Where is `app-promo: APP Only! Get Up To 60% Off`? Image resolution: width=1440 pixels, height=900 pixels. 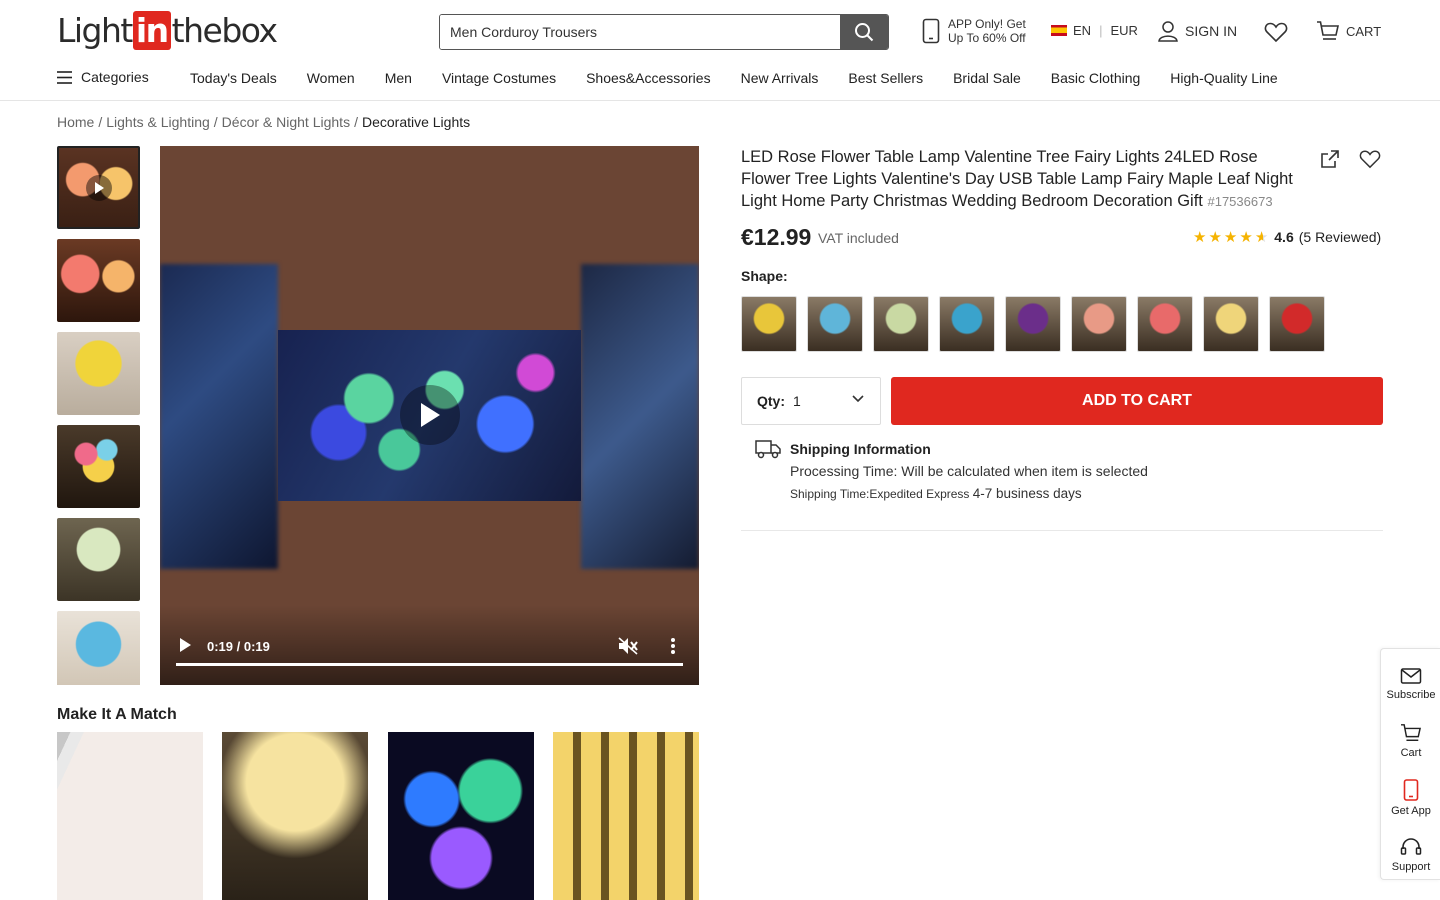
app-promo: APP Only! Get Up To 60% Off is located at coordinates (974, 31).